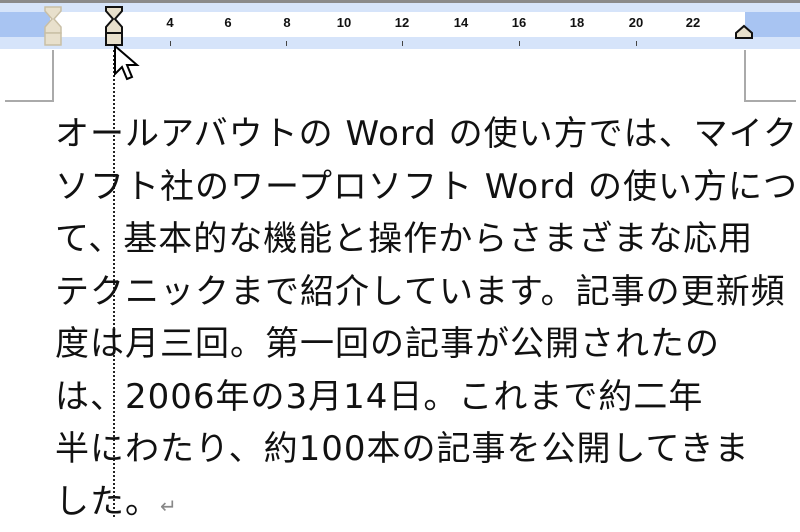 This screenshot has height=532, width=800. I want to click on ruler-label: 4, so click(170, 22).